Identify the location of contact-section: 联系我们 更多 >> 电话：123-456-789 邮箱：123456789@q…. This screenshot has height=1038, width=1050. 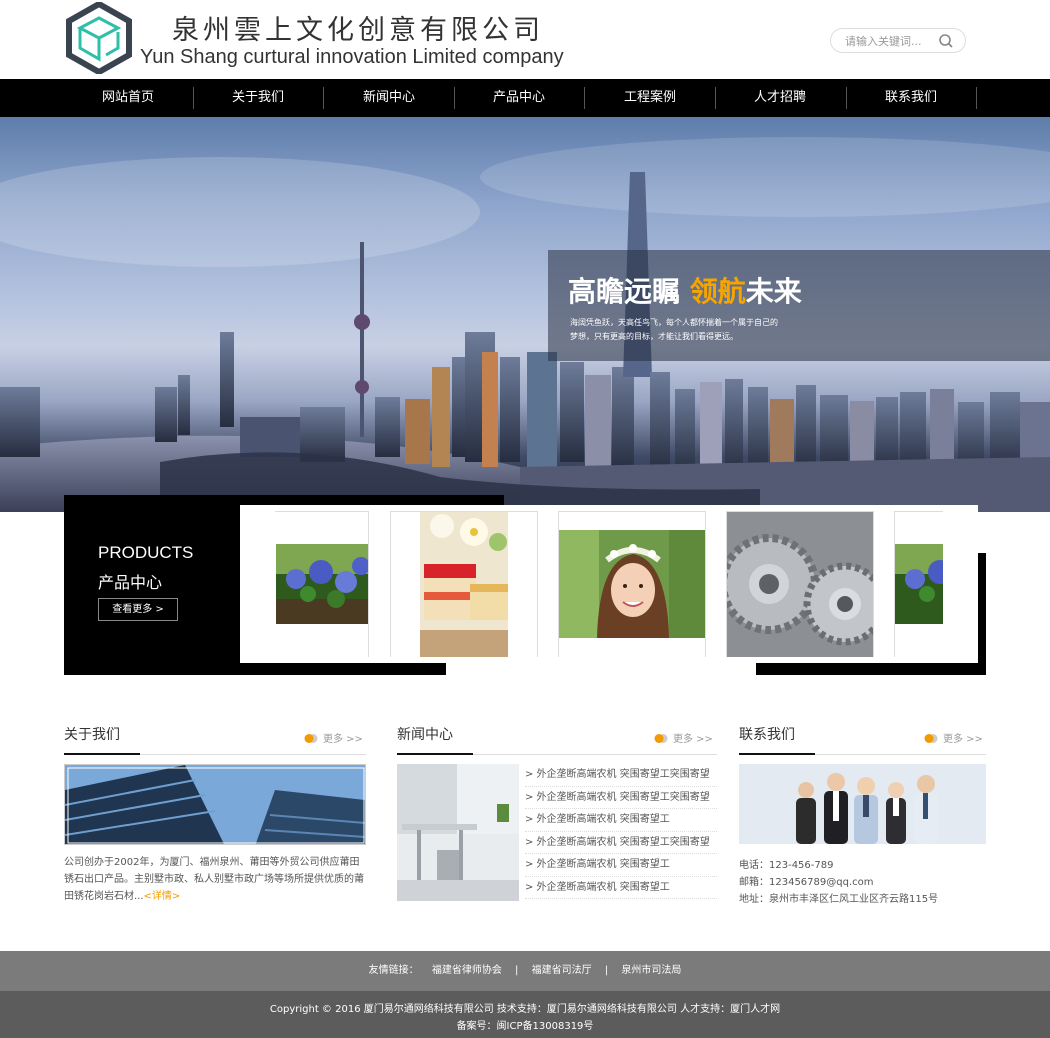
(862, 819).